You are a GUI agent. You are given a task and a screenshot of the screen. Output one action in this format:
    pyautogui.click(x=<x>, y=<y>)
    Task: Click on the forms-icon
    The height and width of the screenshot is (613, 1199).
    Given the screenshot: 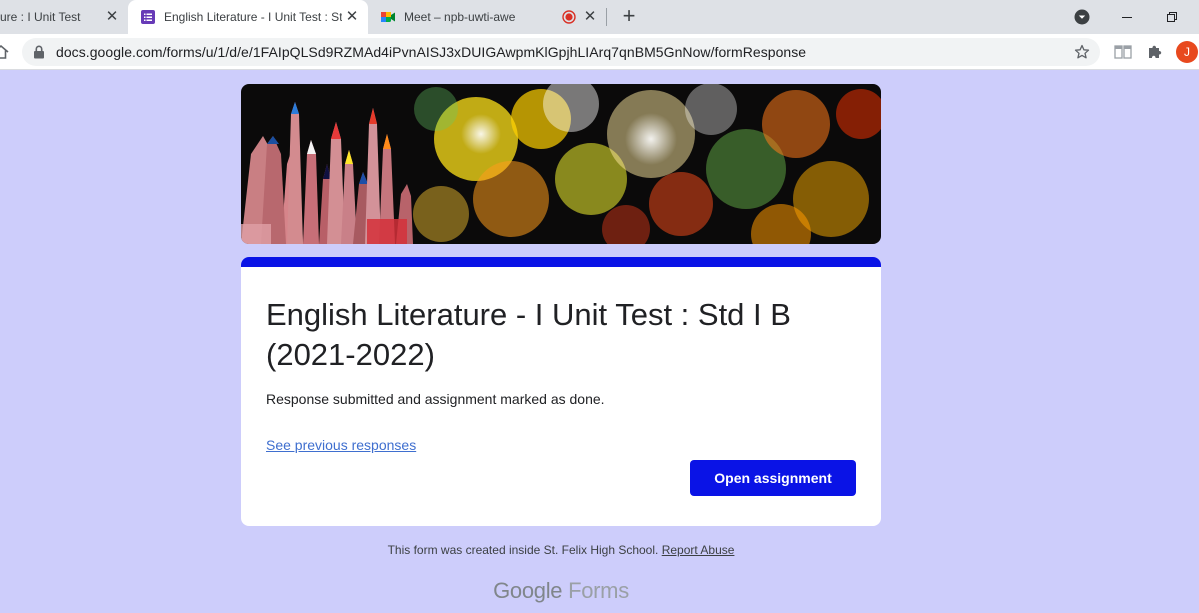 What is the action you would take?
    pyautogui.click(x=148, y=17)
    